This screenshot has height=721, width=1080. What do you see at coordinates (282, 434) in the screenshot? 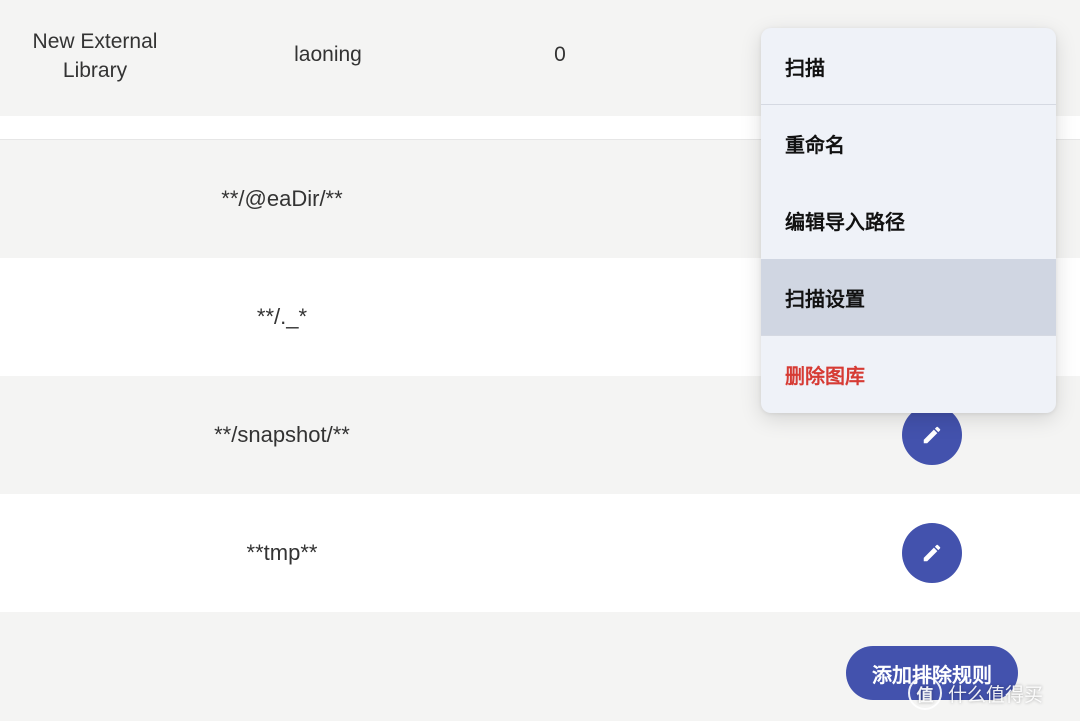
I see `exclusion-rule-pattern: **/snapshot/**` at bounding box center [282, 434].